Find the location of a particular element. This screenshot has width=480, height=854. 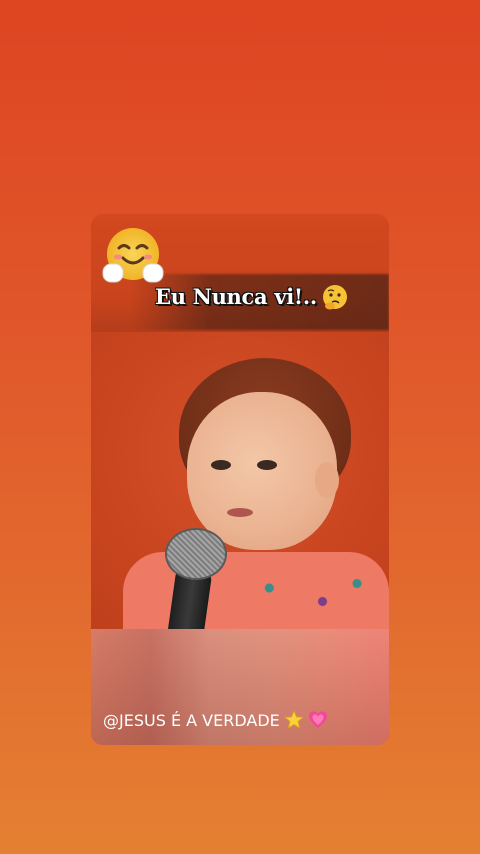

microphone-icon is located at coordinates (196, 554).